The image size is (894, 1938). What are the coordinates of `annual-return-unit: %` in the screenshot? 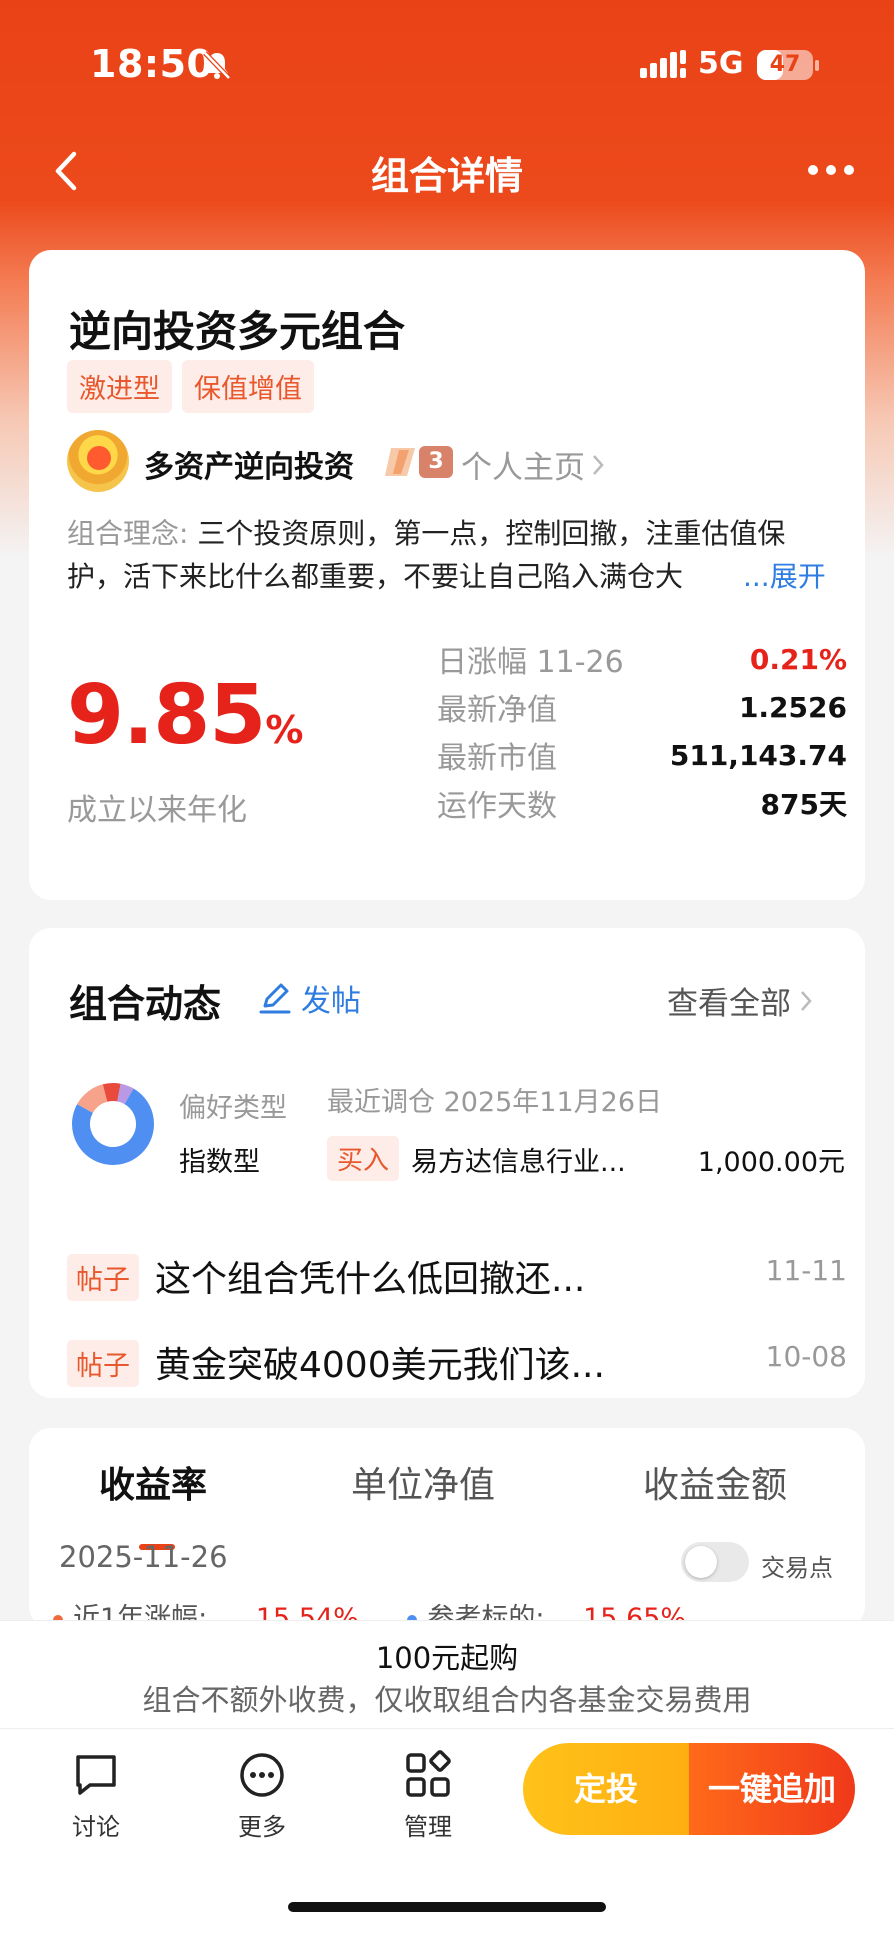 It's located at (284, 730).